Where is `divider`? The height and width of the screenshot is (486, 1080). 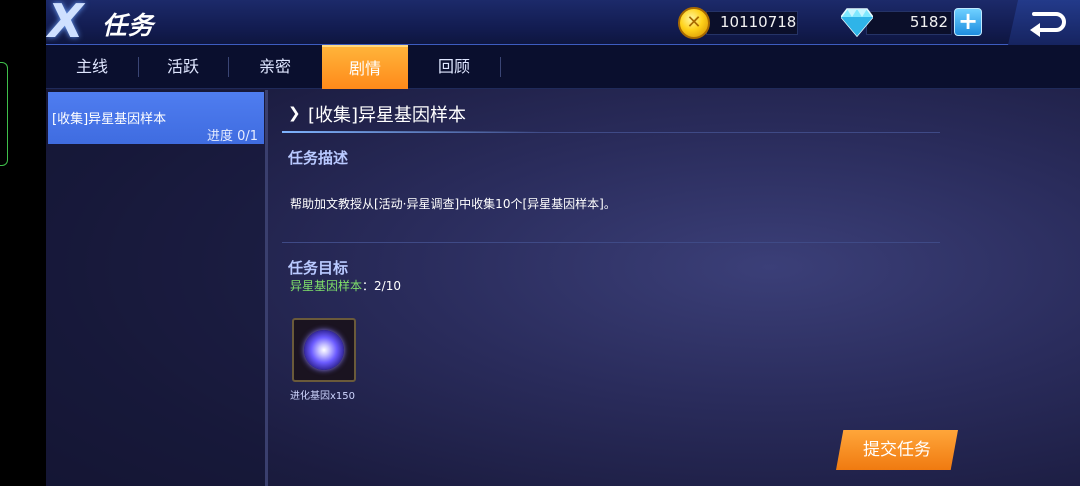 divider is located at coordinates (611, 242).